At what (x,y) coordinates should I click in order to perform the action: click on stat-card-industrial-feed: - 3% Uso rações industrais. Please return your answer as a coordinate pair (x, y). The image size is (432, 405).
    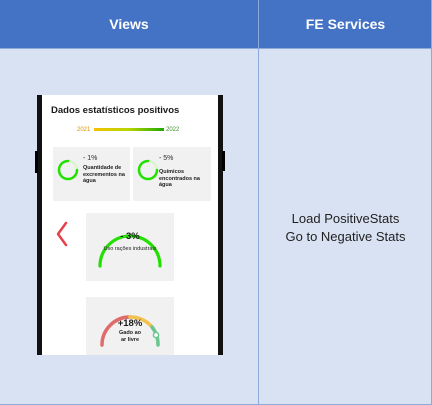
    Looking at the image, I should click on (130, 247).